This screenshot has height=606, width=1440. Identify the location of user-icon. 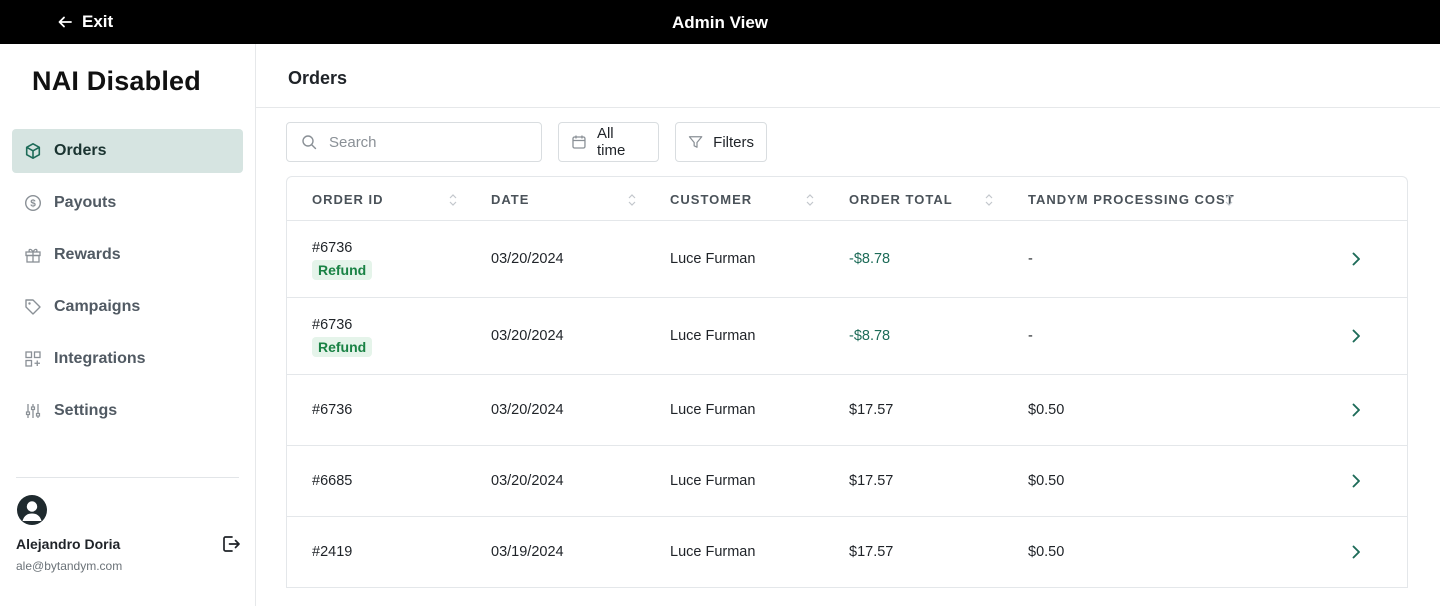
(32, 511).